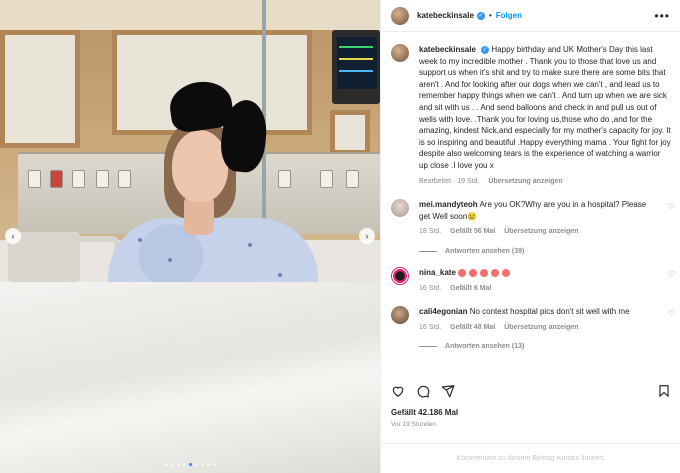 Image resolution: width=680 pixels, height=473 pixels. Describe the element at coordinates (443, 311) in the screenshot. I see `comment-username: cali4egonian` at that location.